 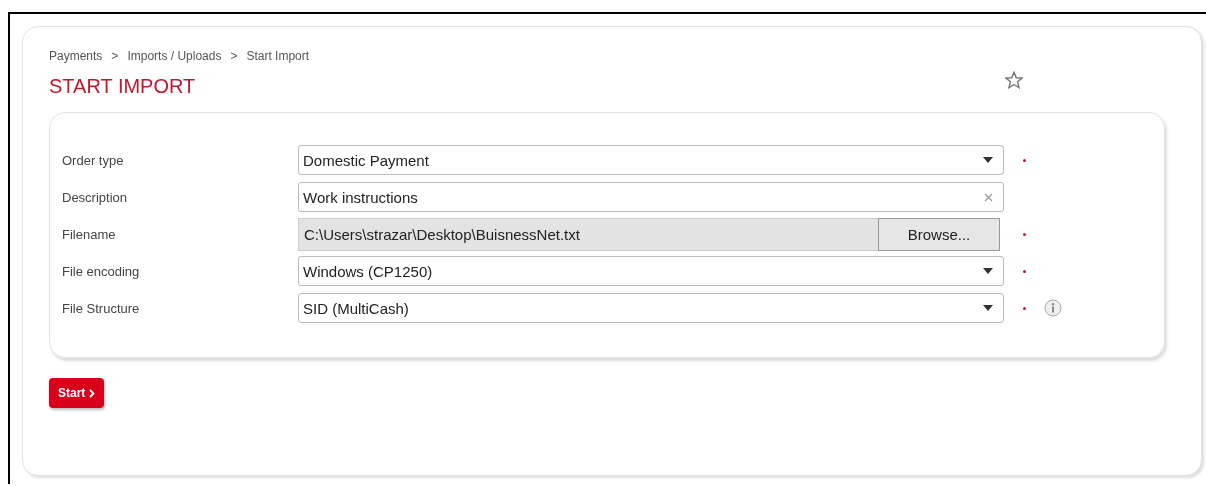 I want to click on breadcrumb-link: Payments, so click(x=76, y=56).